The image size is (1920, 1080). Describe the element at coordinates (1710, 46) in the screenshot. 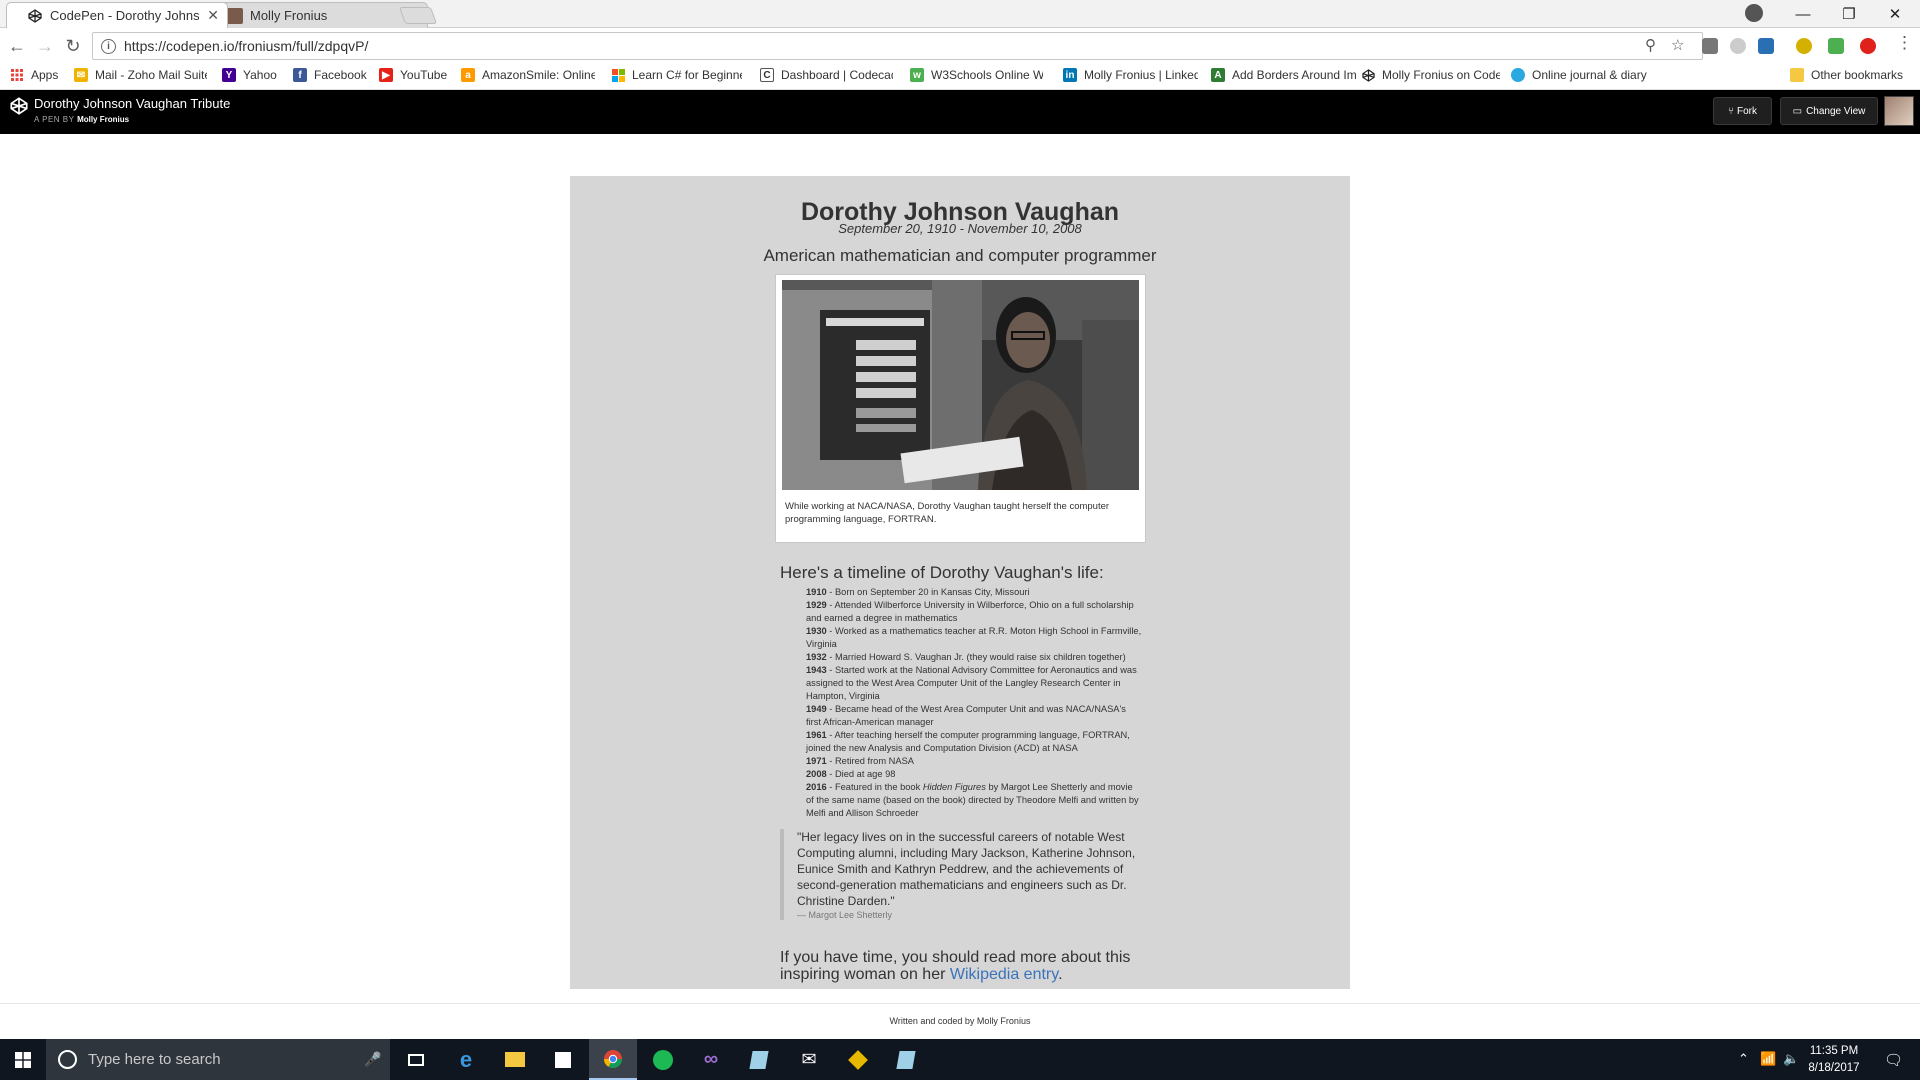

I see `extension-icon` at that location.